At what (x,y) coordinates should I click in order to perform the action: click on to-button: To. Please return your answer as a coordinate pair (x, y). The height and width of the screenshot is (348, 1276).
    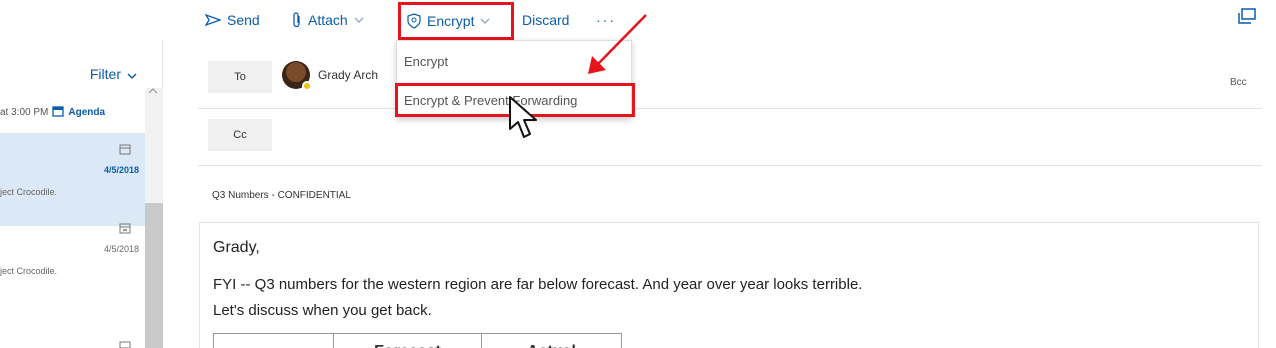
    Looking at the image, I should click on (240, 77).